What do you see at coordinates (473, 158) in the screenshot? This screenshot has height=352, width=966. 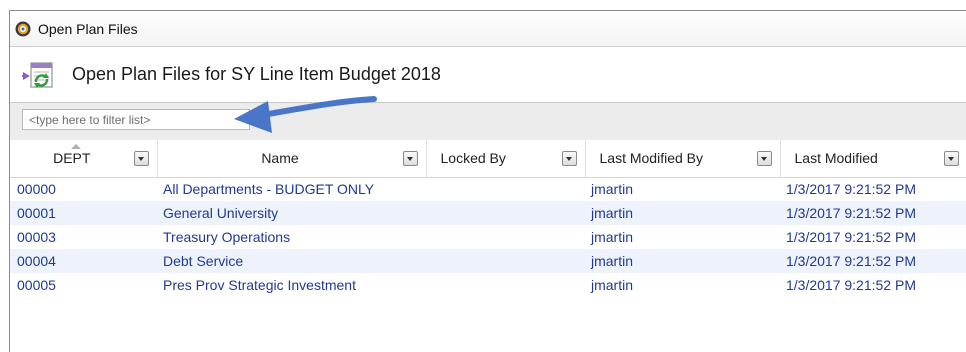 I see `column-header-label: Locked By` at bounding box center [473, 158].